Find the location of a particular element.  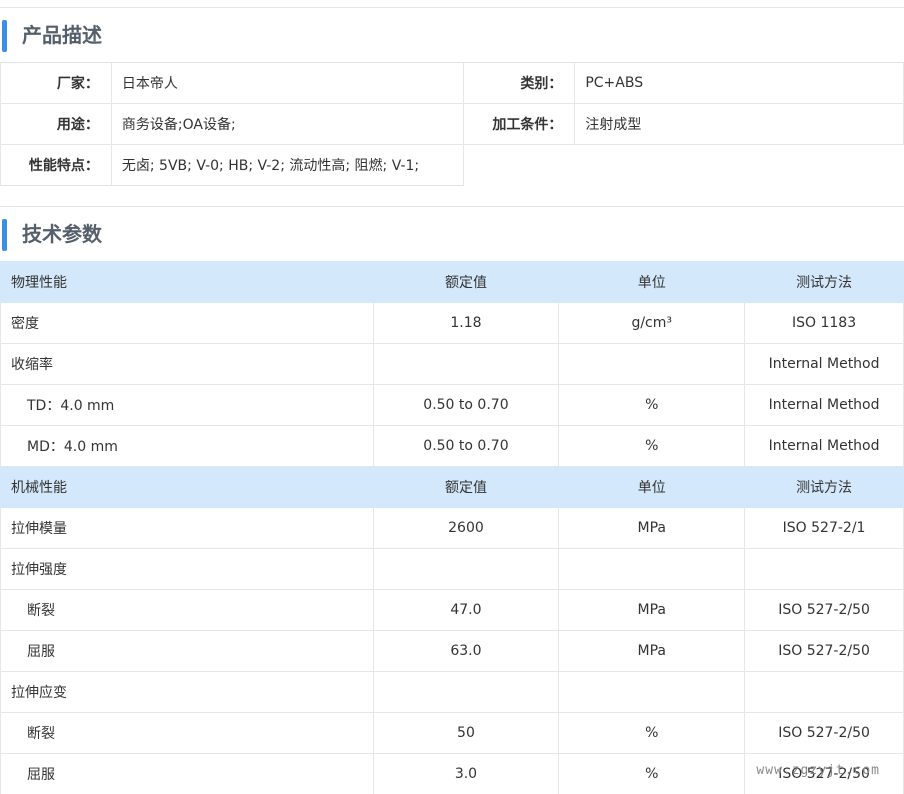

description-section-header: 产品描述 is located at coordinates (452, 35).